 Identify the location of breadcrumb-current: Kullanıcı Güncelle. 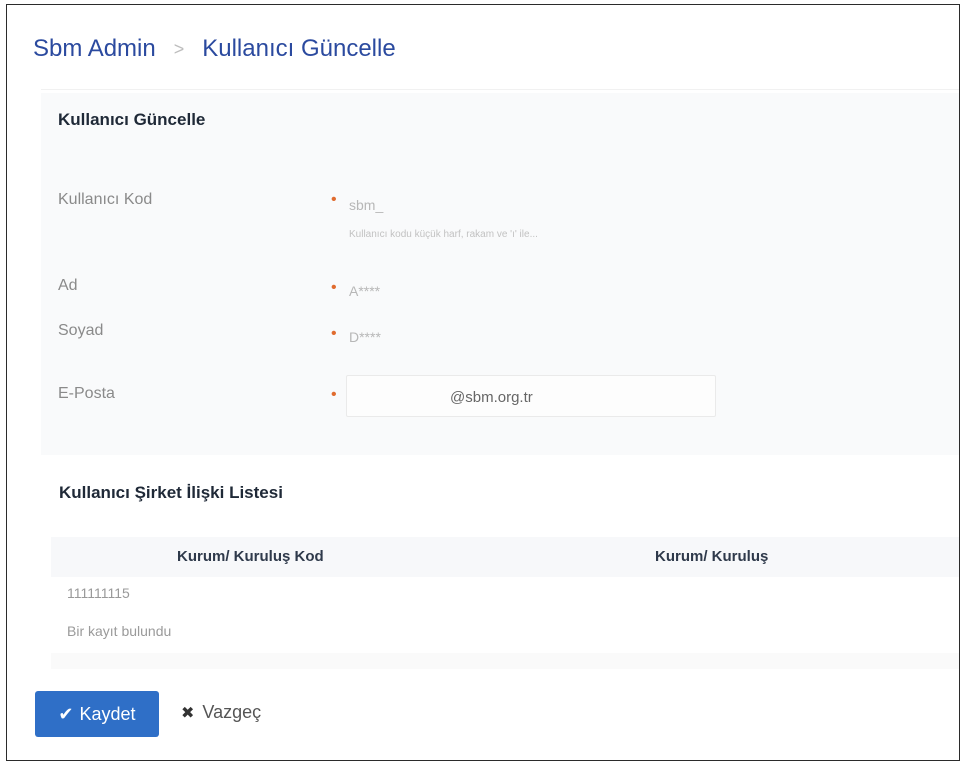
(299, 48).